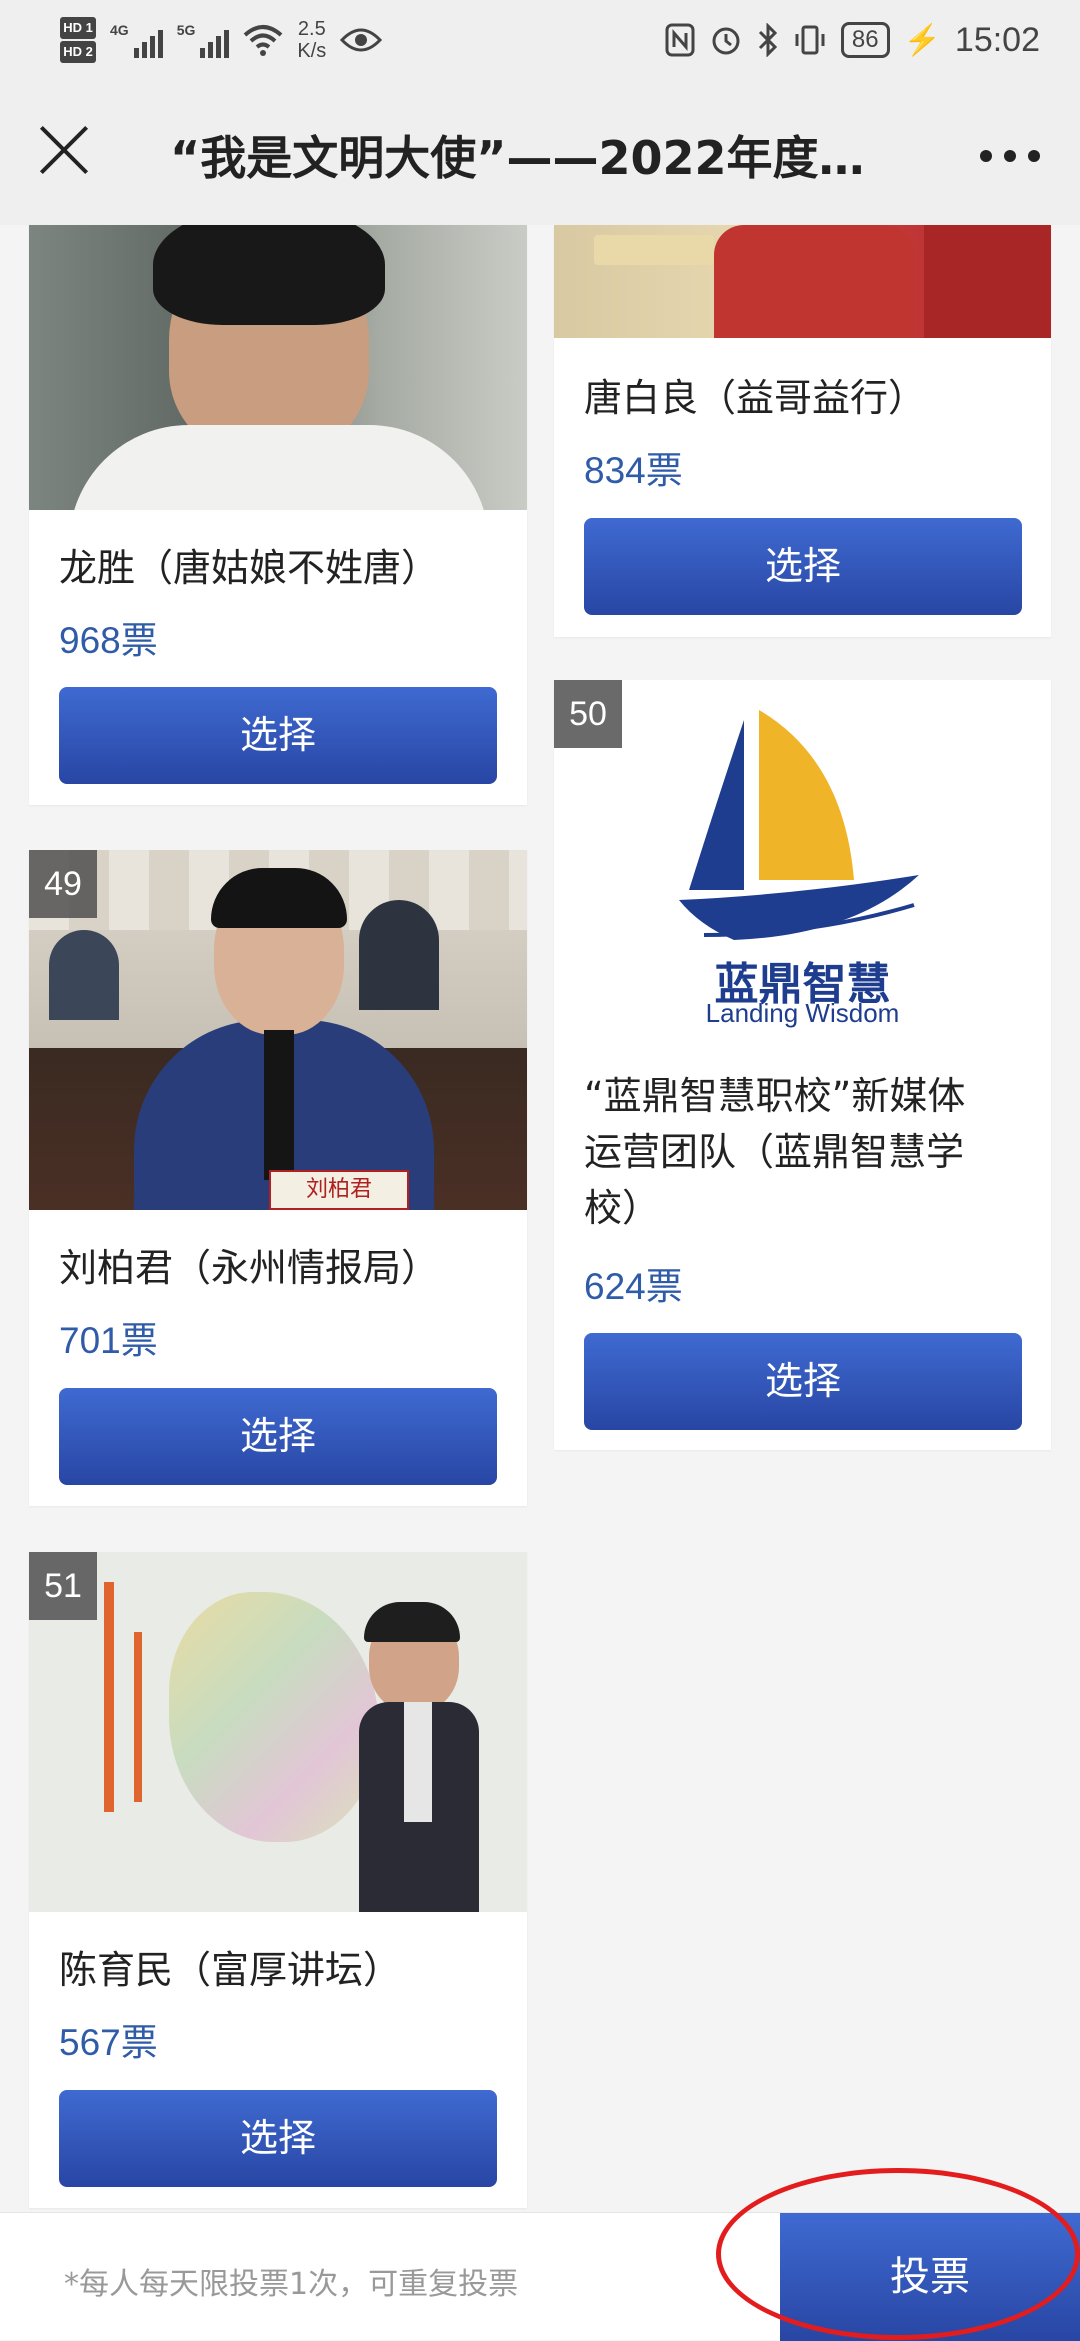 The width and height of the screenshot is (1080, 2341). Describe the element at coordinates (930, 2277) in the screenshot. I see `vote-button: 投票` at that location.